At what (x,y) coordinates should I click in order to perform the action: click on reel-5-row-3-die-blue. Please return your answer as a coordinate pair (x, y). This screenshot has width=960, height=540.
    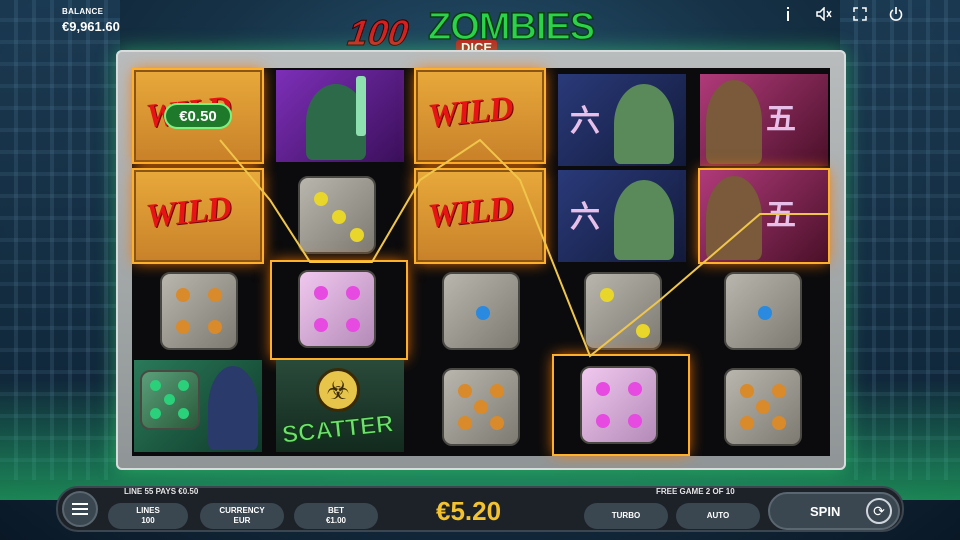
    Looking at the image, I should click on (763, 311).